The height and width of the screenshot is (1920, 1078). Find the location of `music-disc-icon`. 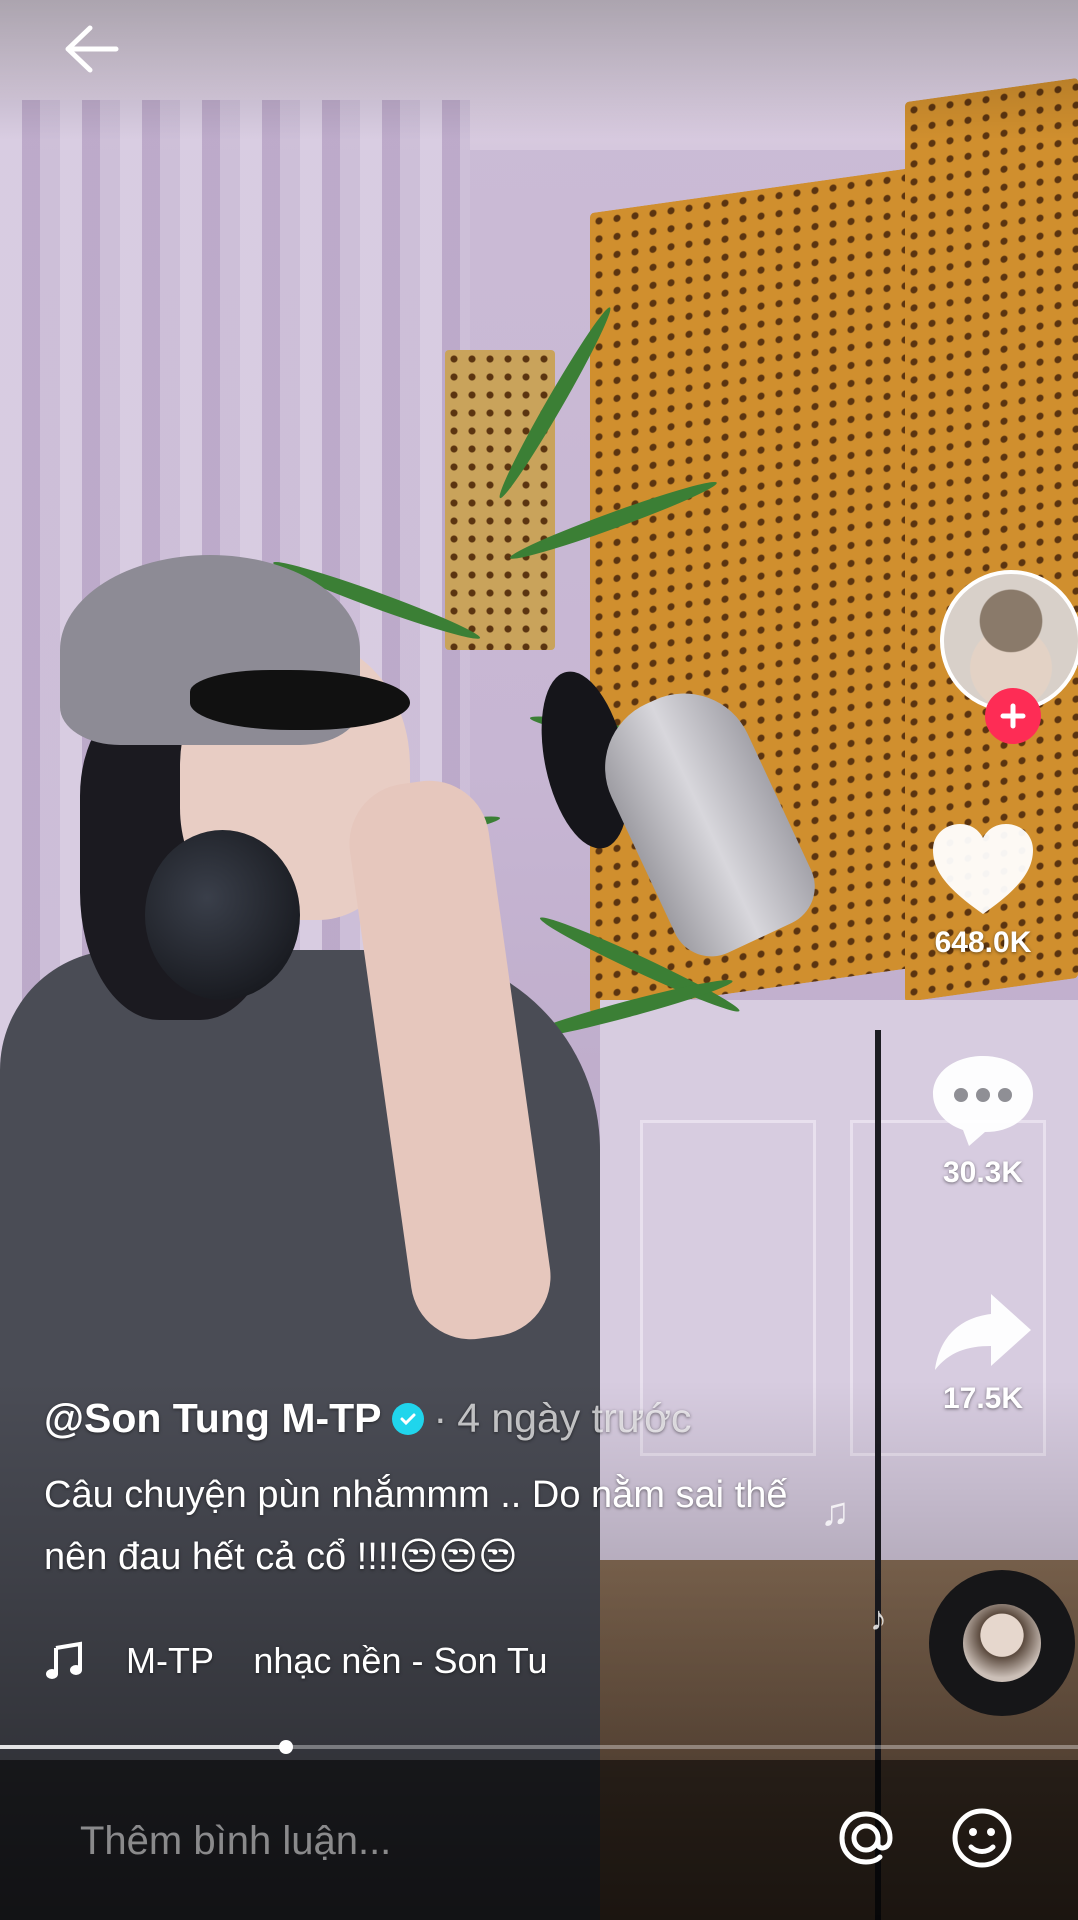

music-disc-icon is located at coordinates (1002, 1643).